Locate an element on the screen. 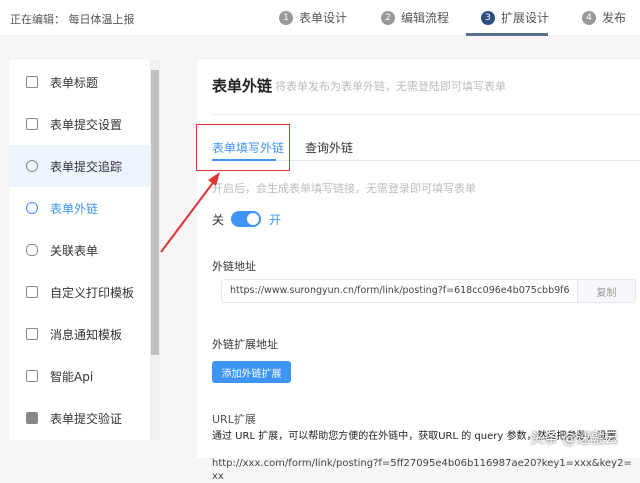 This screenshot has width=640, height=483. watermark: 头条 @速融云 is located at coordinates (574, 439).